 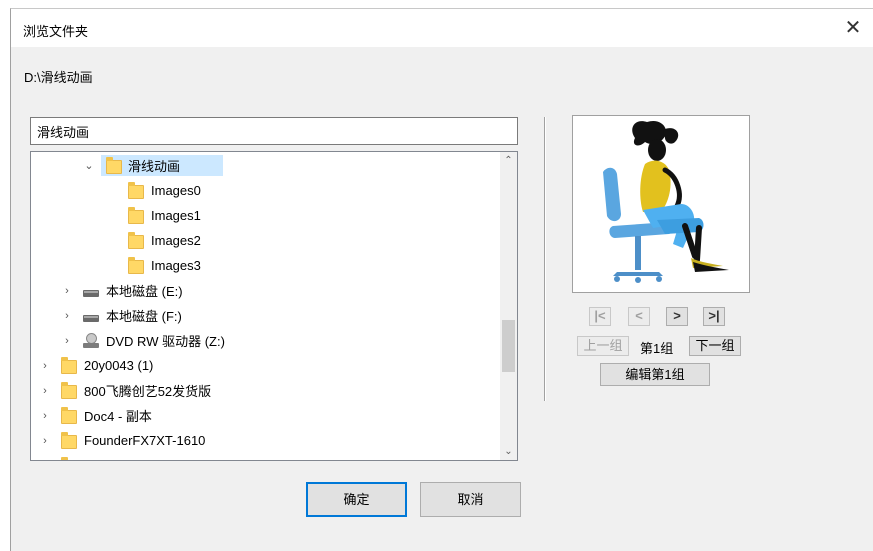 I want to click on tree-item-drive-f: › 本地磁盘 (F:), so click(x=264, y=315).